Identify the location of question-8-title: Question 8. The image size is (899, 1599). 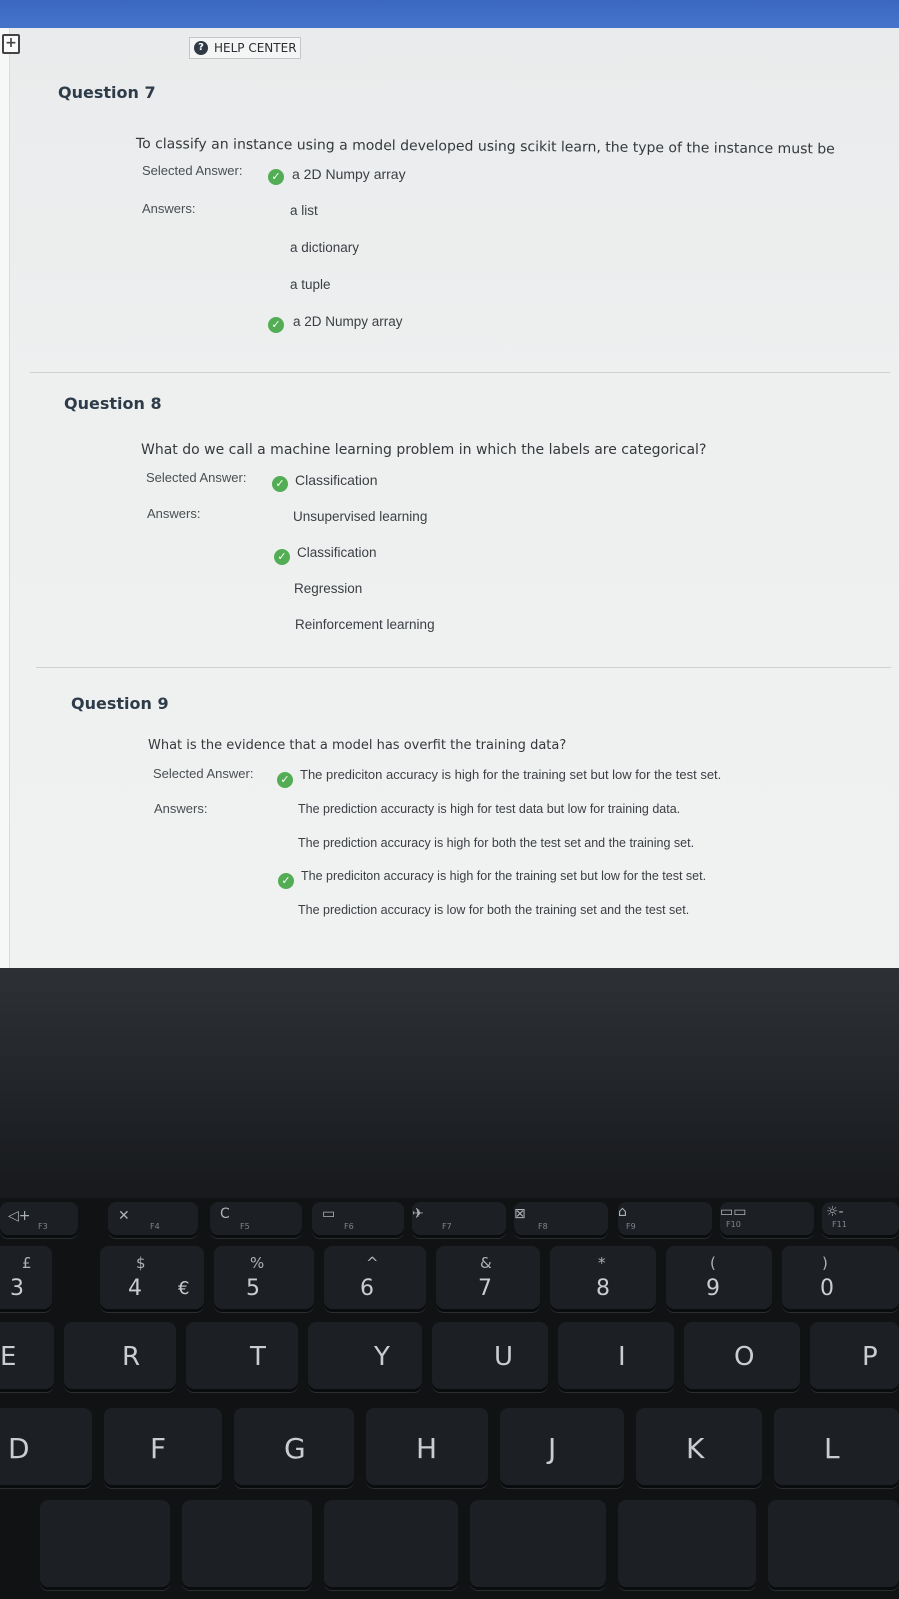
(113, 403).